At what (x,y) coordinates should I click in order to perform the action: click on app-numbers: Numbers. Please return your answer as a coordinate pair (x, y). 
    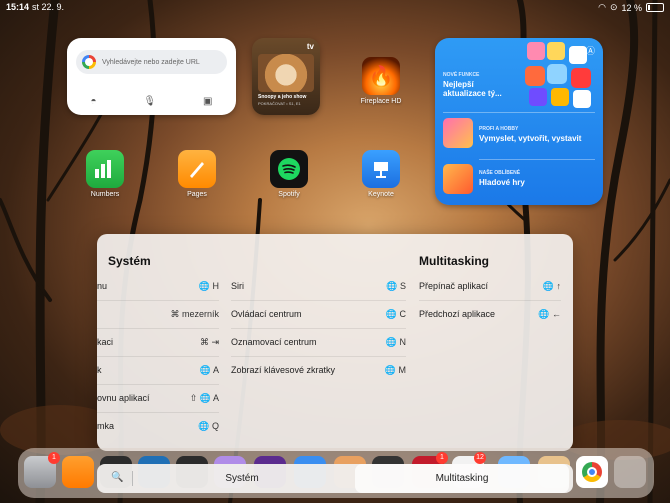
    Looking at the image, I should click on (105, 174).